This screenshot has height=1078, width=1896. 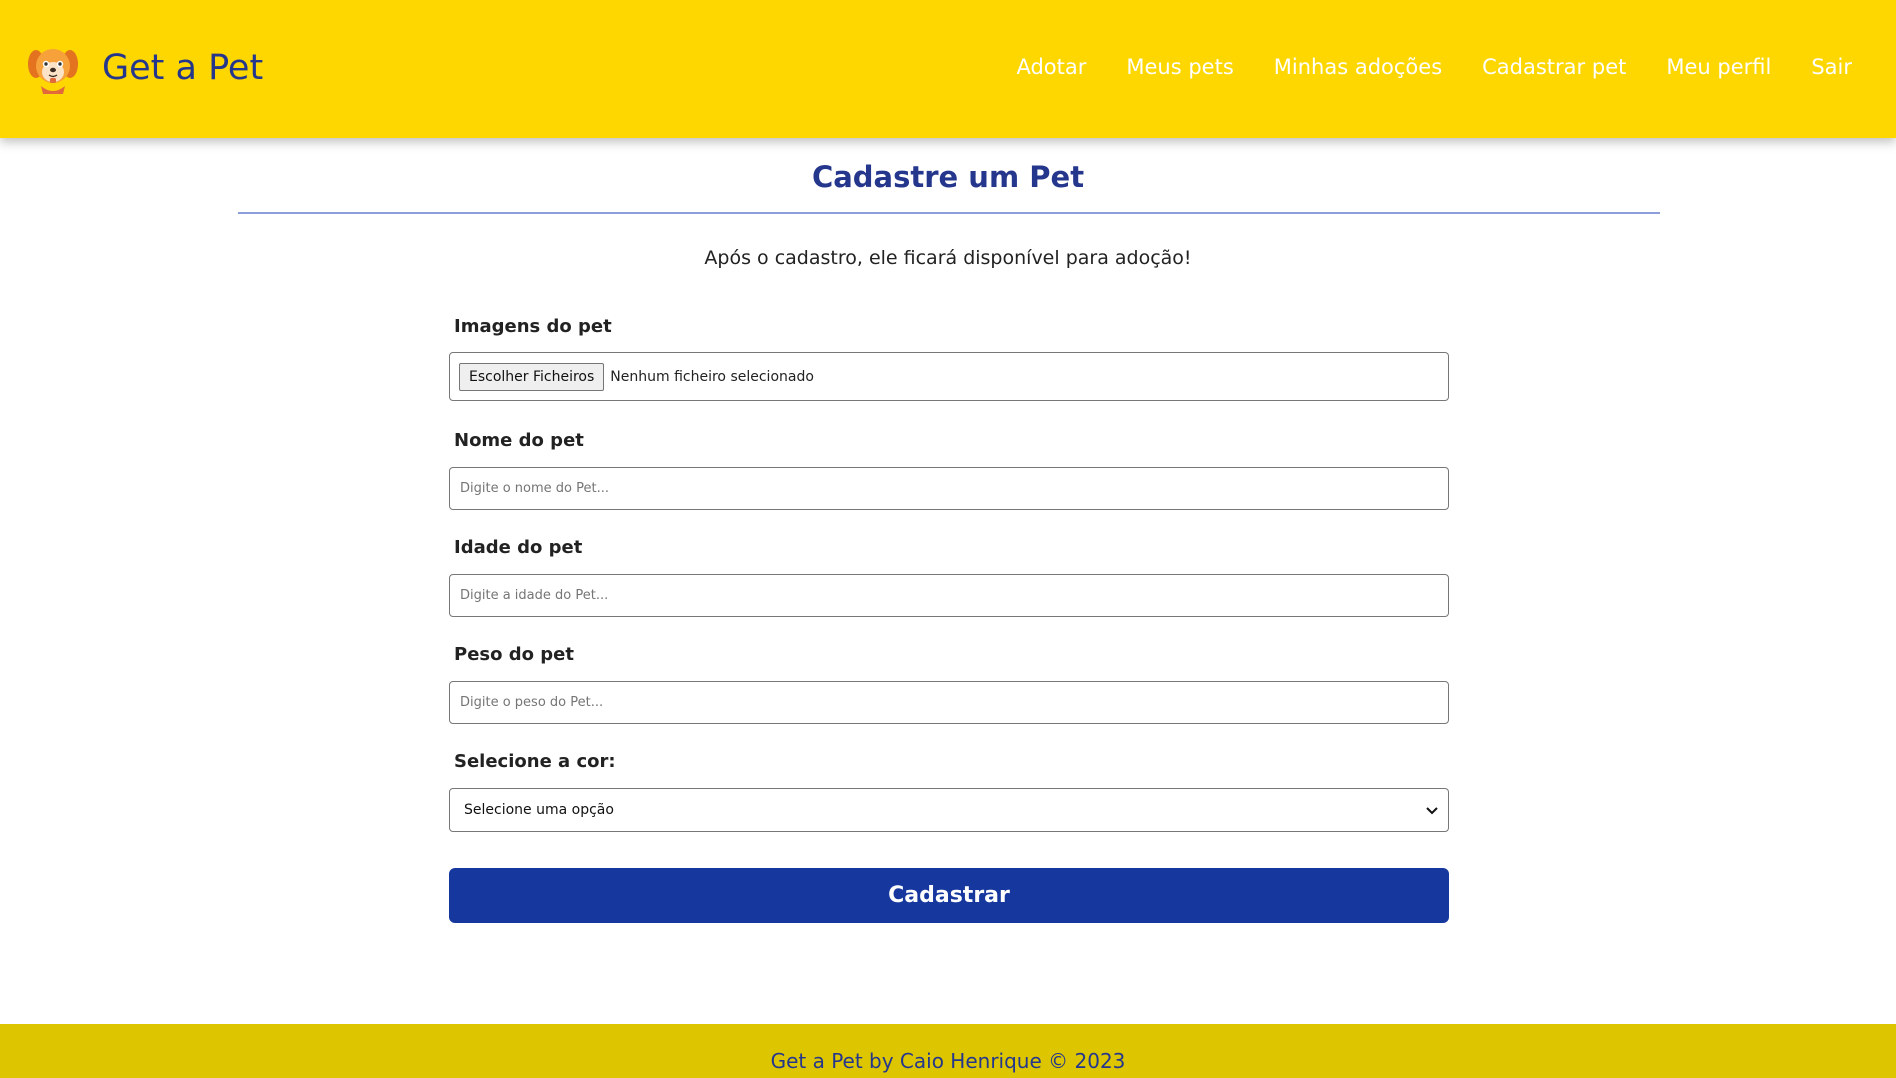 What do you see at coordinates (539, 810) in the screenshot?
I see `color-select-value: Selecione uma opção` at bounding box center [539, 810].